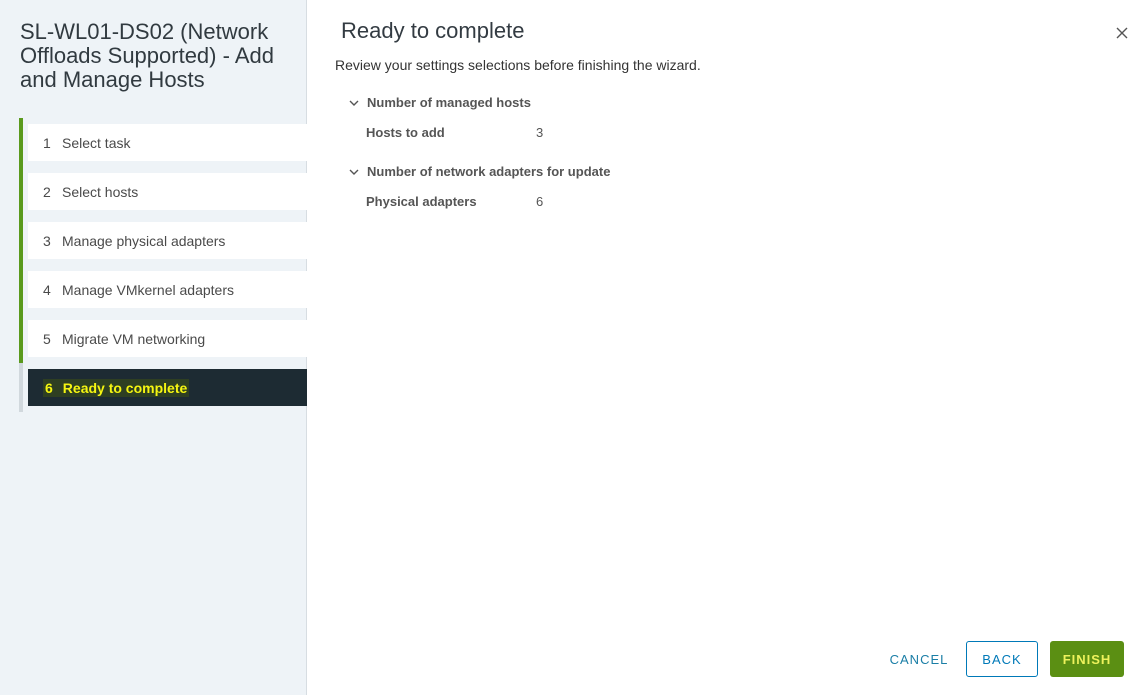 The width and height of the screenshot is (1144, 695). I want to click on step-row-1: 1 Select task, so click(163, 142).